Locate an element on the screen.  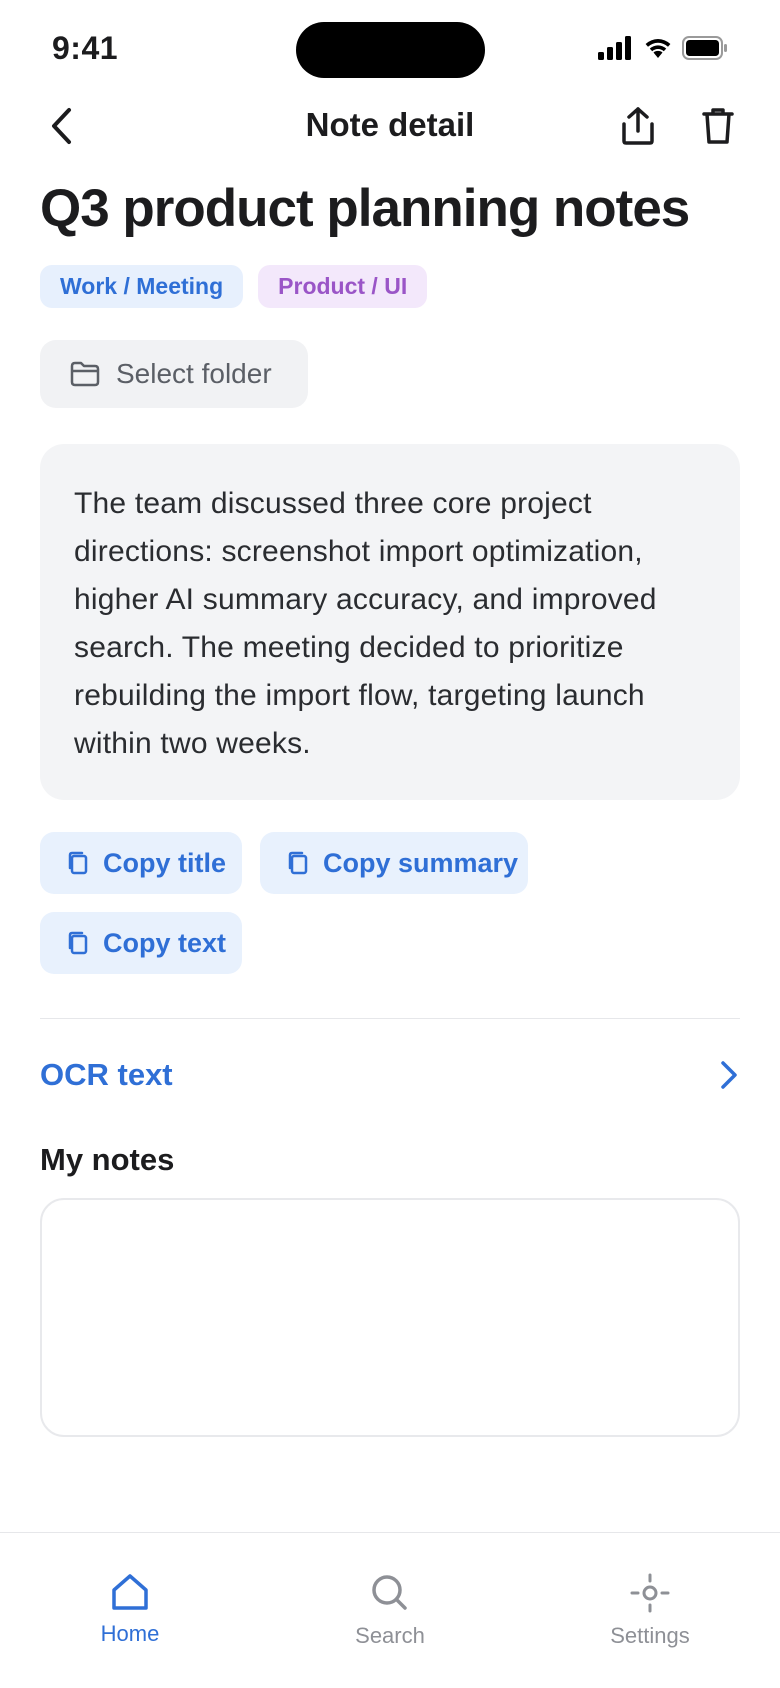
share-icon is located at coordinates (638, 126).